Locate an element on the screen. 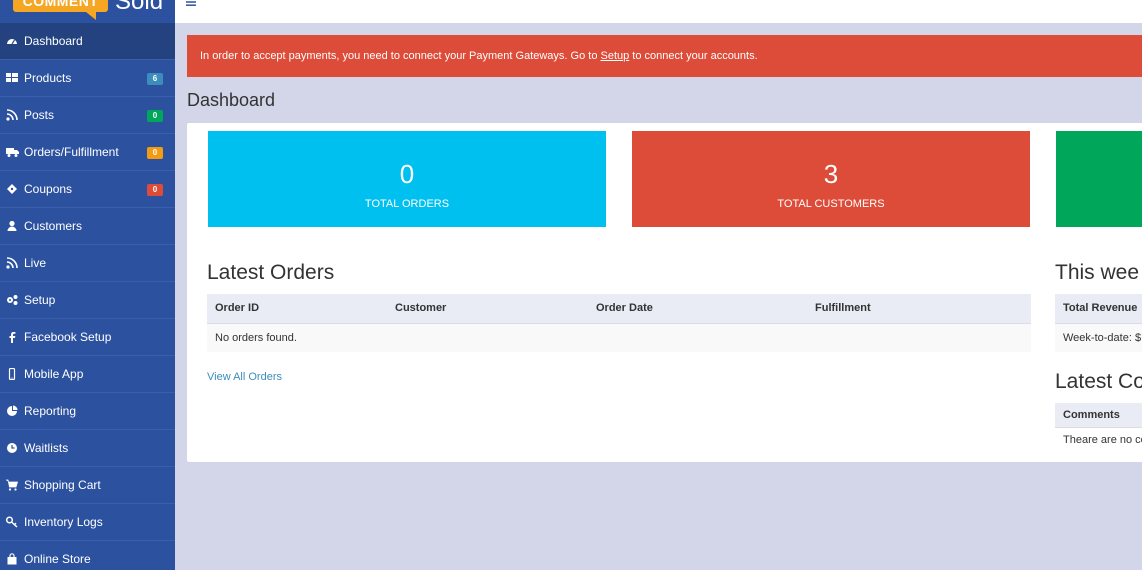 The image size is (1142, 570). sidebar-item-label: Reporting is located at coordinates (50, 411).